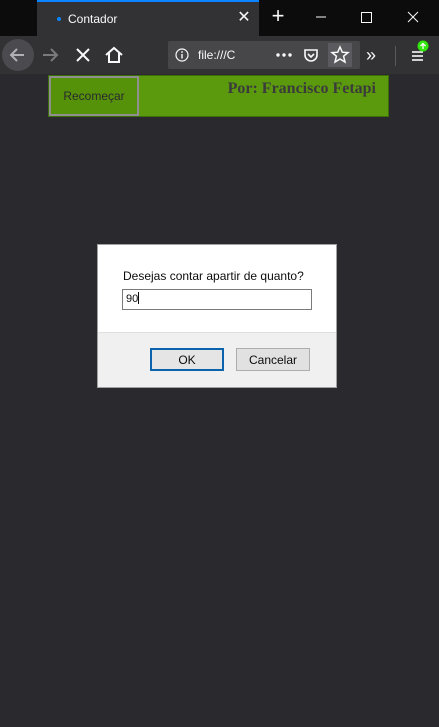 The image size is (439, 727). Describe the element at coordinates (244, 18) in the screenshot. I see `tab-close-icon: ✕` at that location.